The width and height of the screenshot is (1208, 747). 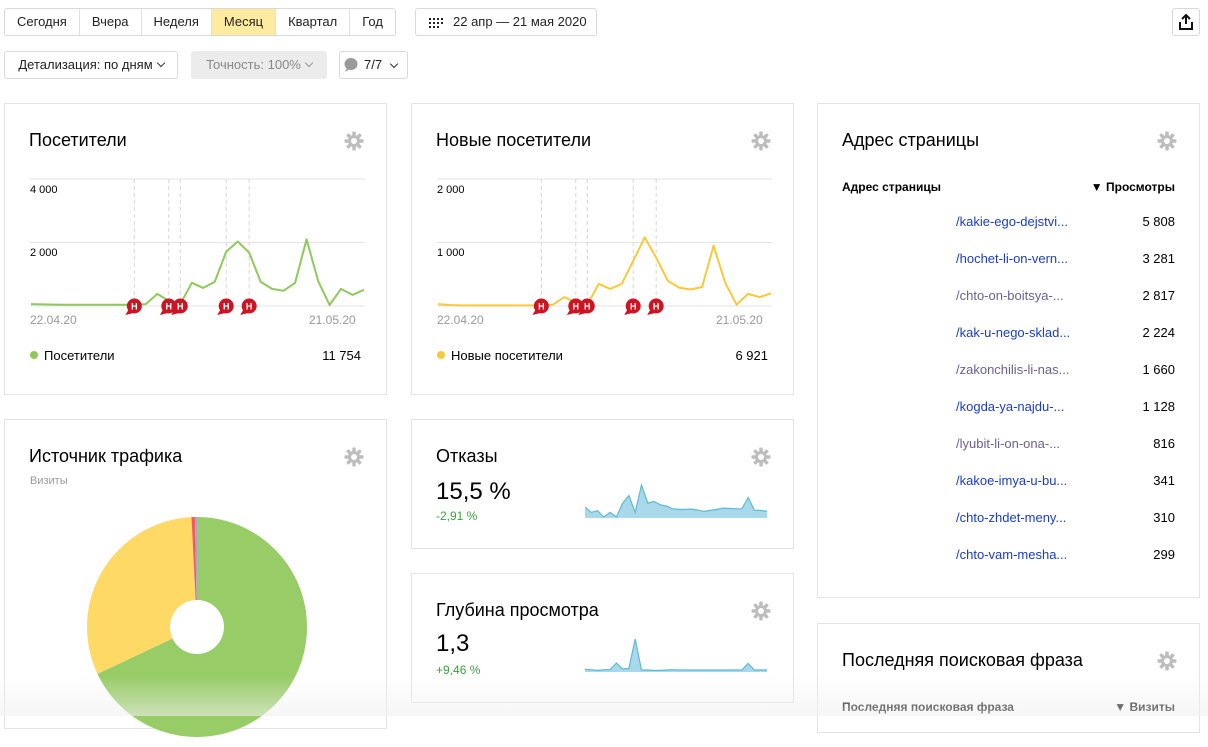 I want to click on sparkline-area, so click(x=676, y=501).